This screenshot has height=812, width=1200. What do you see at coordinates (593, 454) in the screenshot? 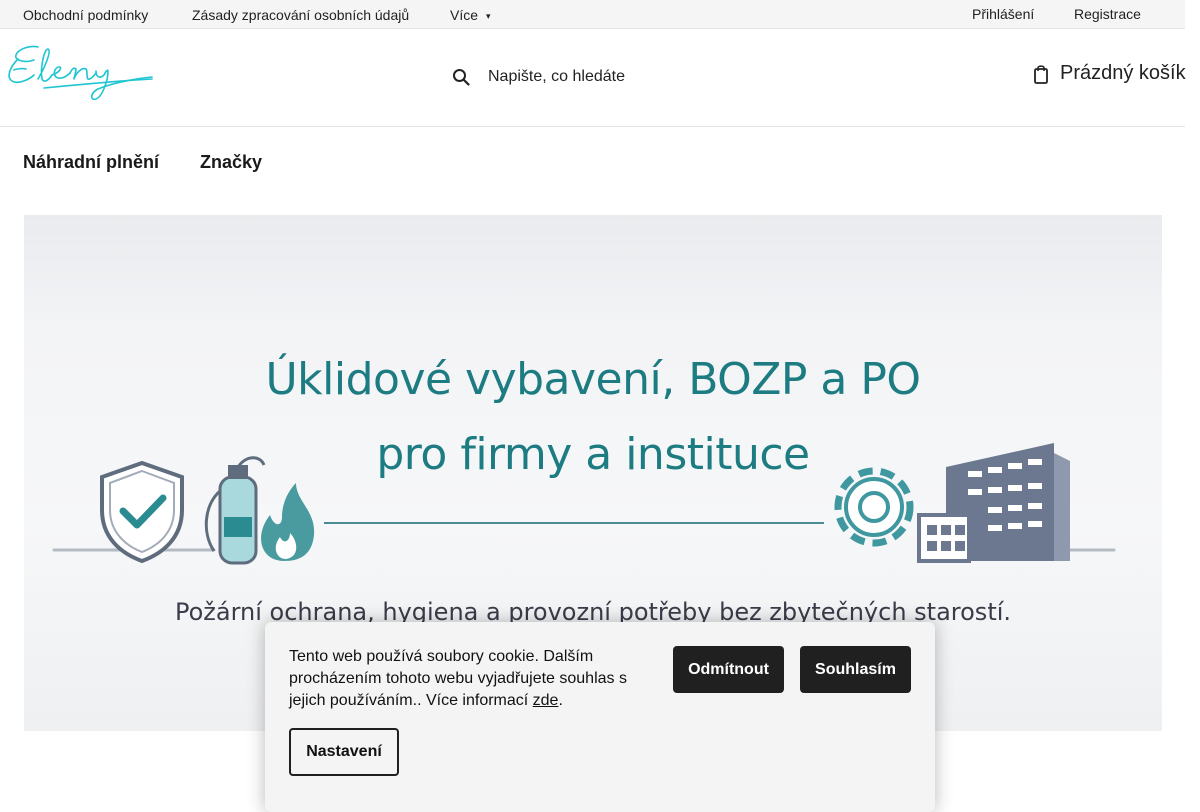
I see `banner-title-line2: pro firmy a instituce` at bounding box center [593, 454].